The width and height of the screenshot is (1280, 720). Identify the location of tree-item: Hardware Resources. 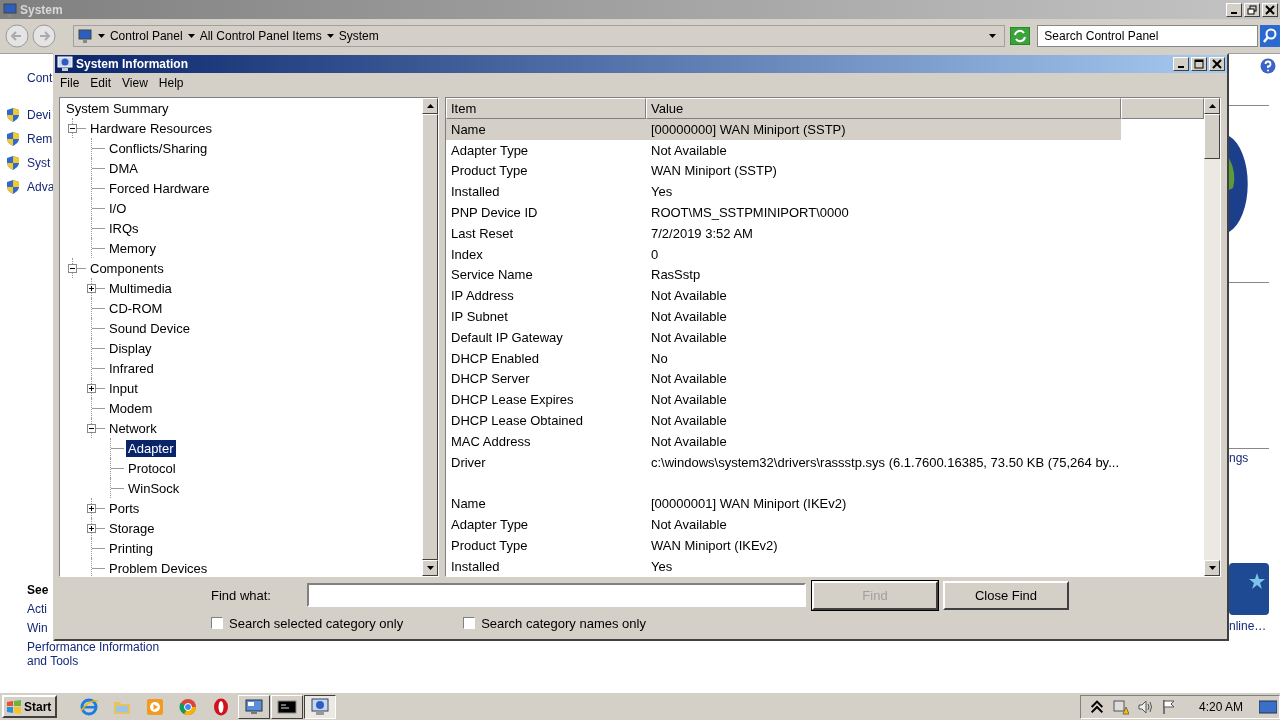
(151, 128).